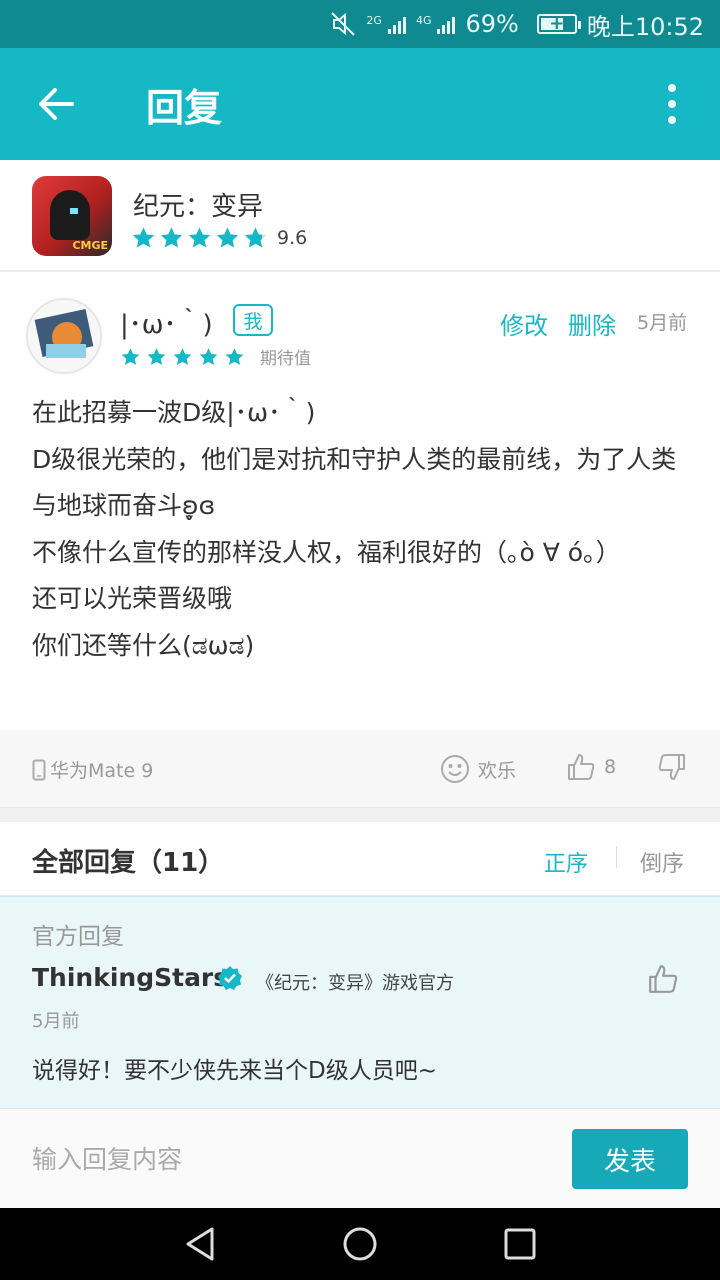 The height and width of the screenshot is (1280, 720). I want to click on status-bar: 2G 4G 69% + 晚上10:52, so click(360, 24).